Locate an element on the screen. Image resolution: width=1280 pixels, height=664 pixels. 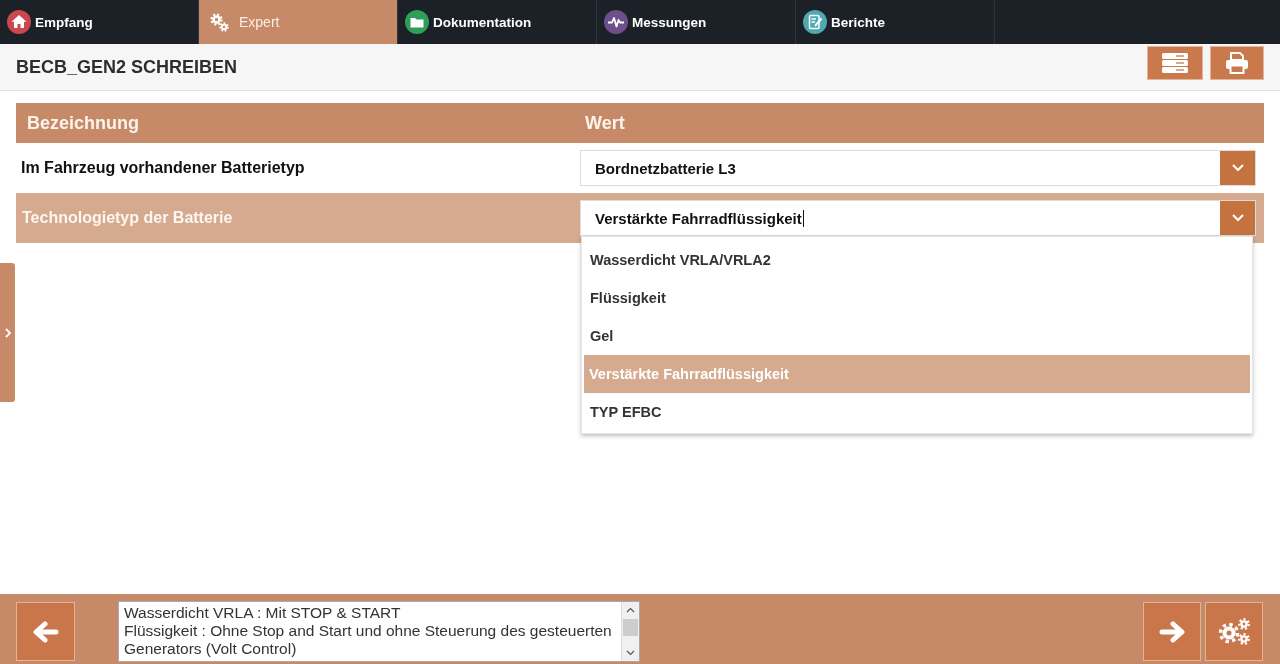
description-text: Wasserdicht VRLA : Mit STOP & START is located at coordinates (263, 613).